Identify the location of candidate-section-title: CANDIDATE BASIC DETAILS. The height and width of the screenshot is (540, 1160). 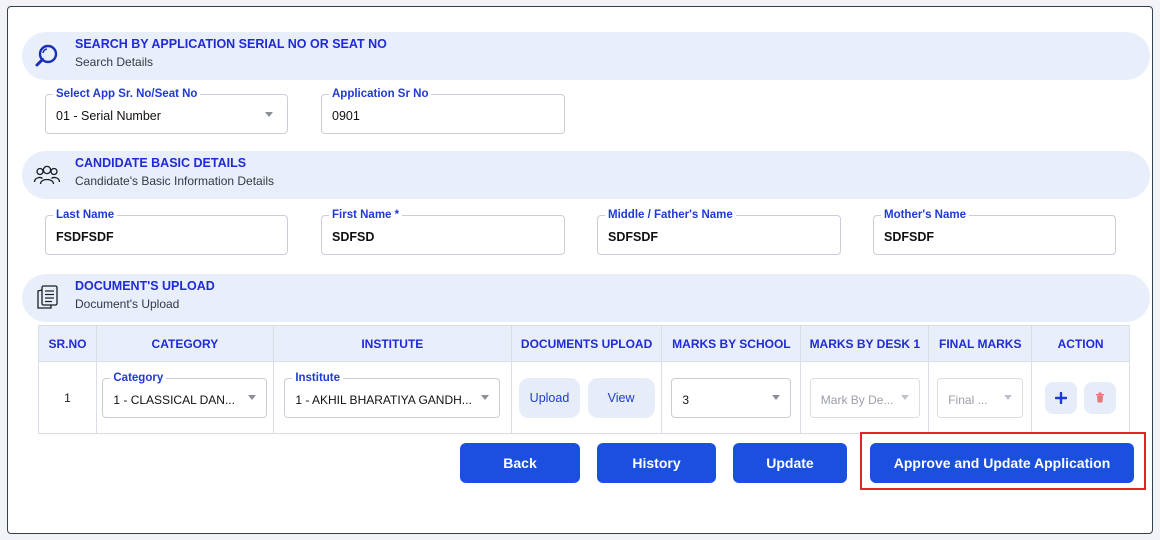
(161, 163).